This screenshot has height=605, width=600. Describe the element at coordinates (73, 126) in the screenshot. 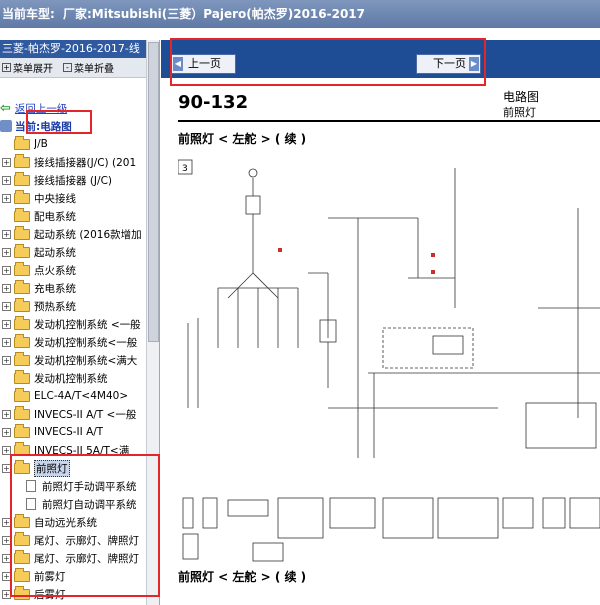

I see `current-node: 当前: 电路图` at that location.